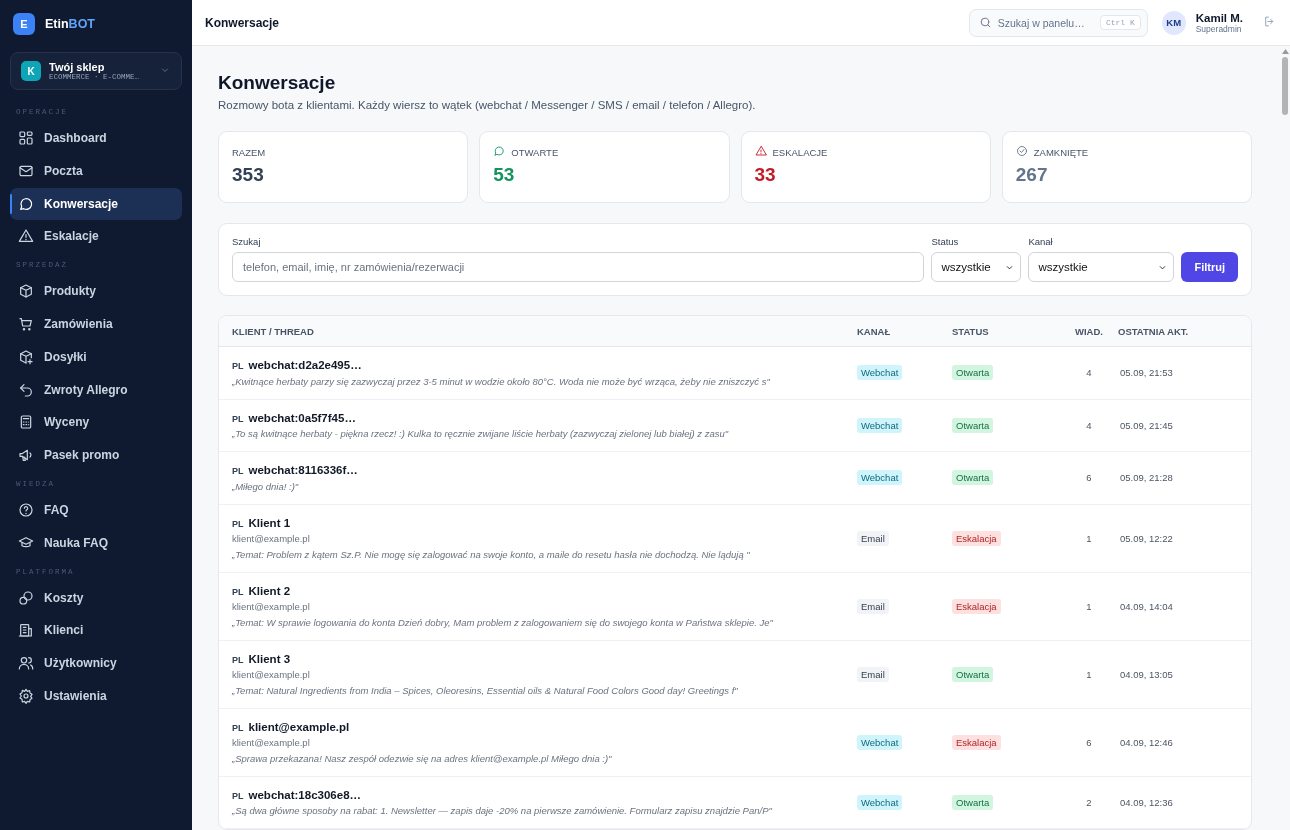  What do you see at coordinates (26, 597) in the screenshot?
I see `coins-icon` at bounding box center [26, 597].